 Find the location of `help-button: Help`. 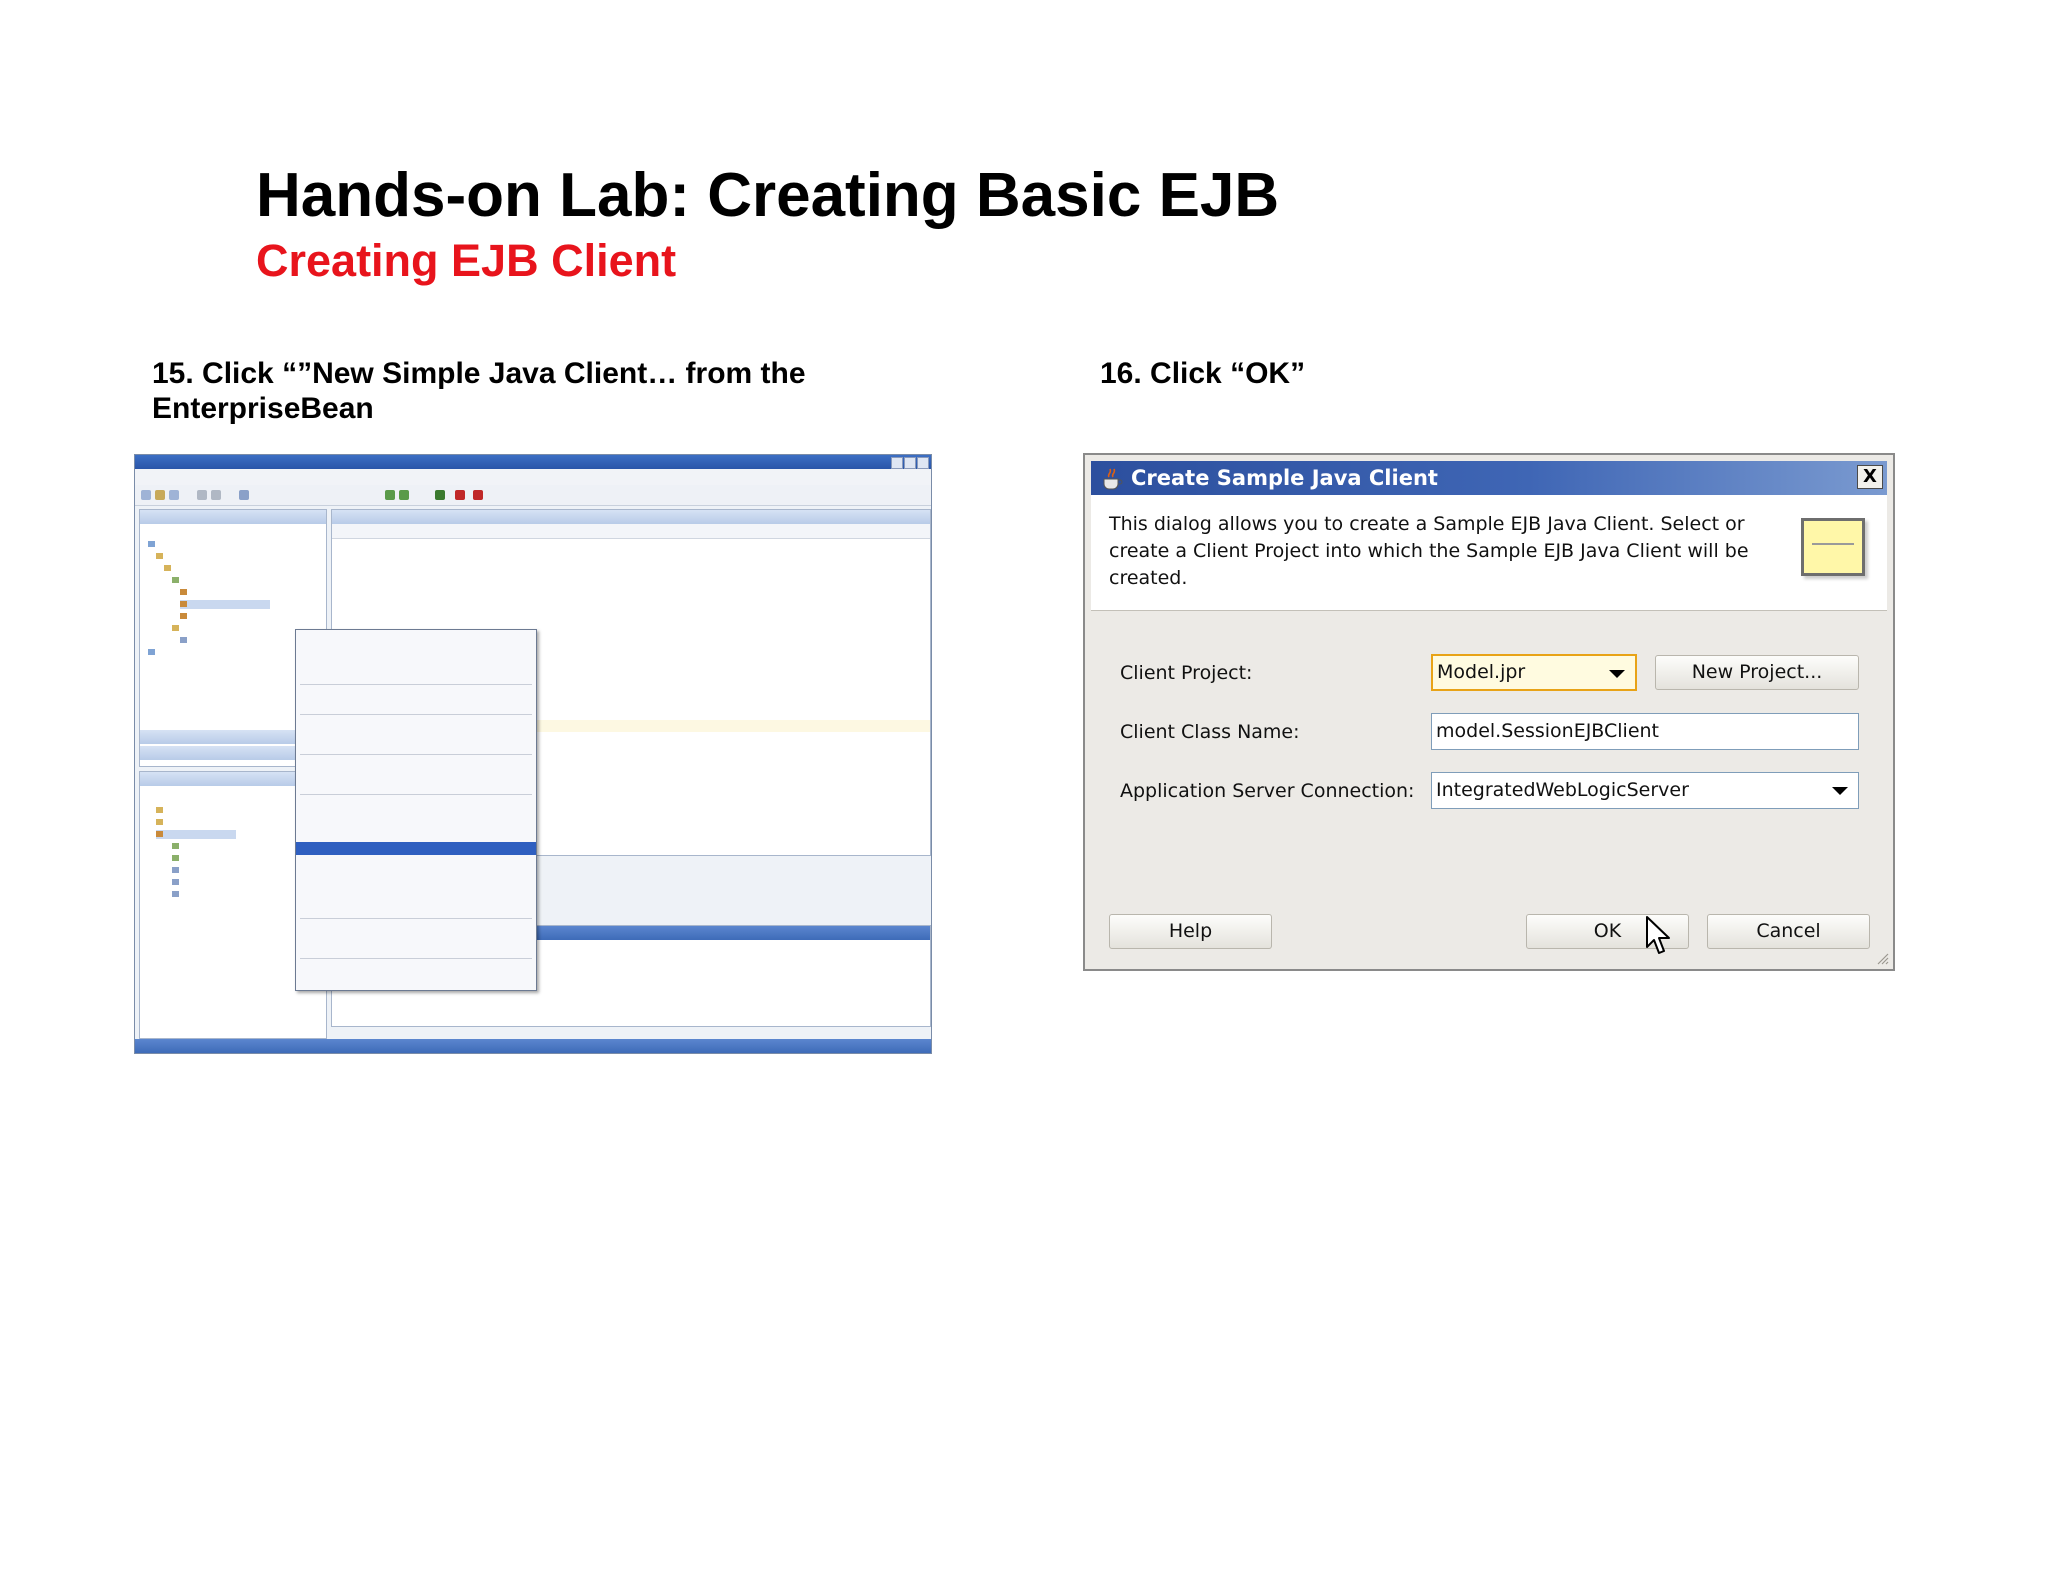

help-button: Help is located at coordinates (1190, 931).